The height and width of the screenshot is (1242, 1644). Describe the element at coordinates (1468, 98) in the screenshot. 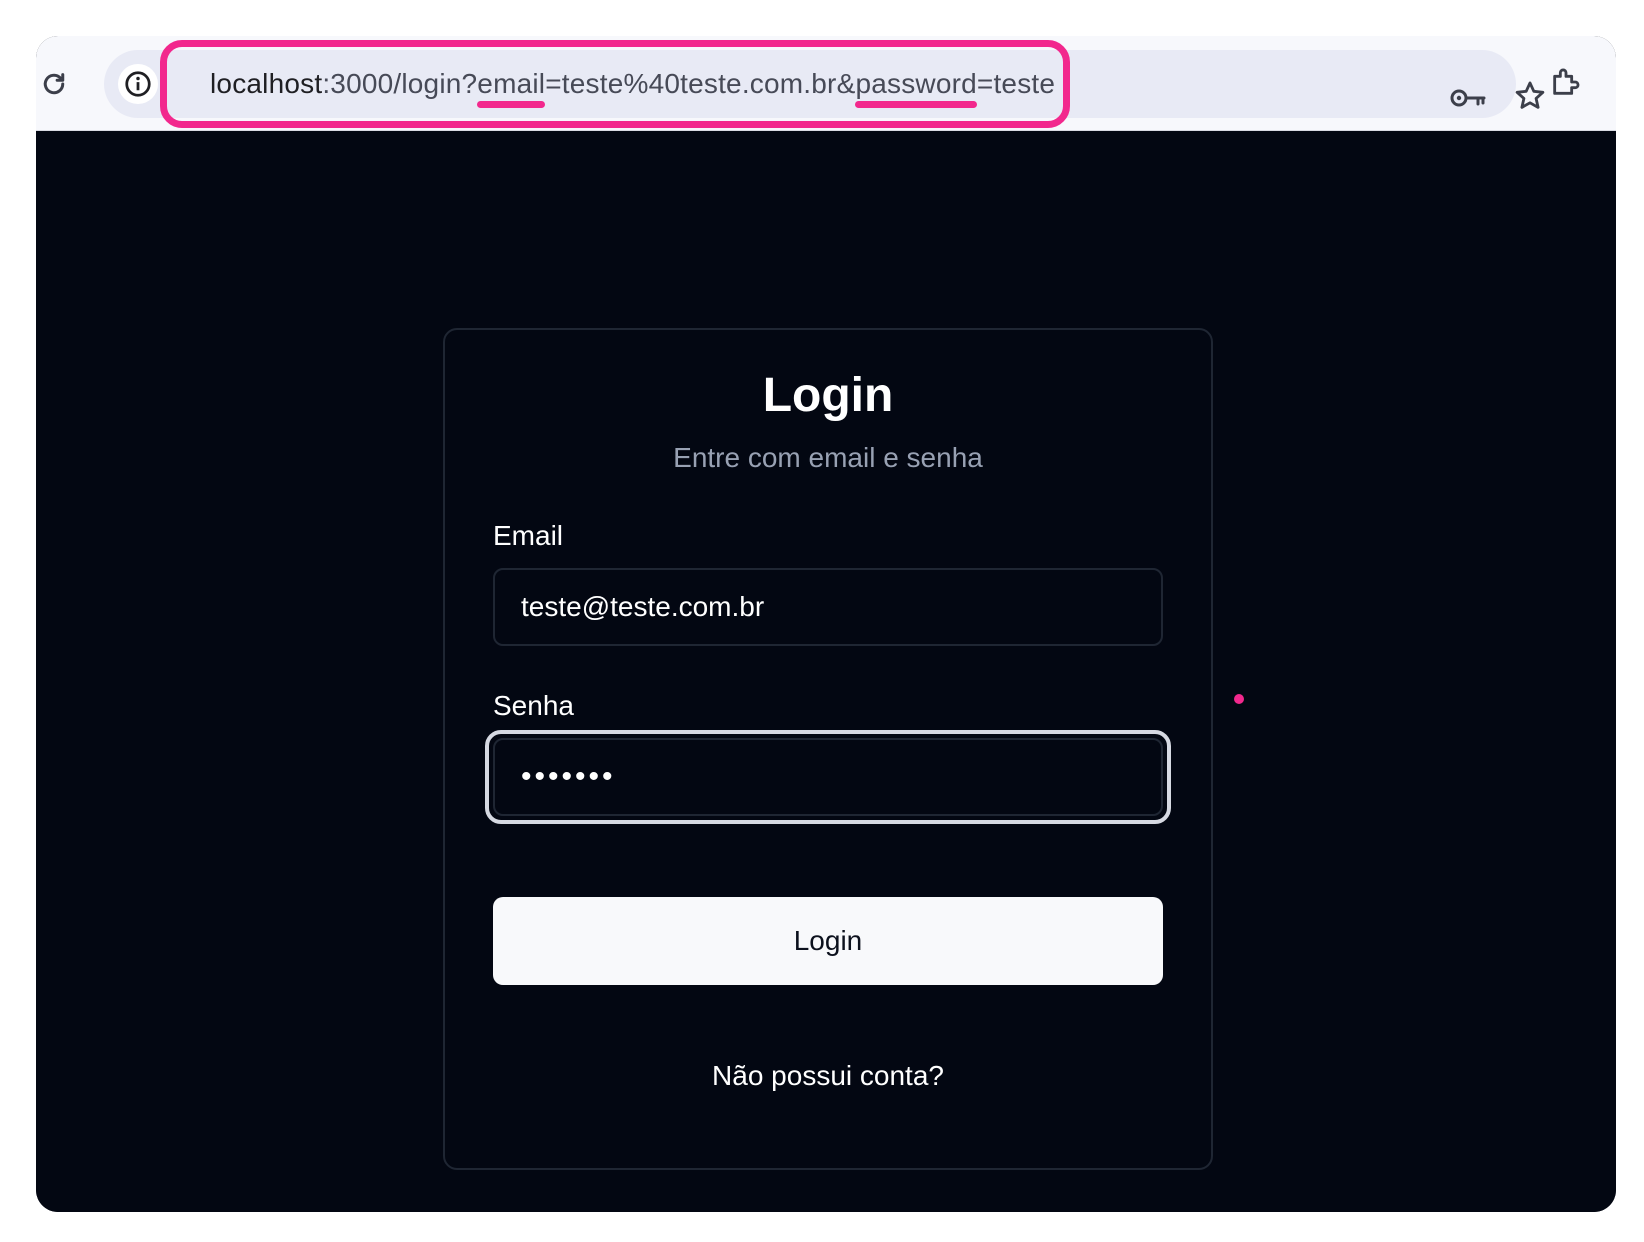

I see `key-icon` at that location.